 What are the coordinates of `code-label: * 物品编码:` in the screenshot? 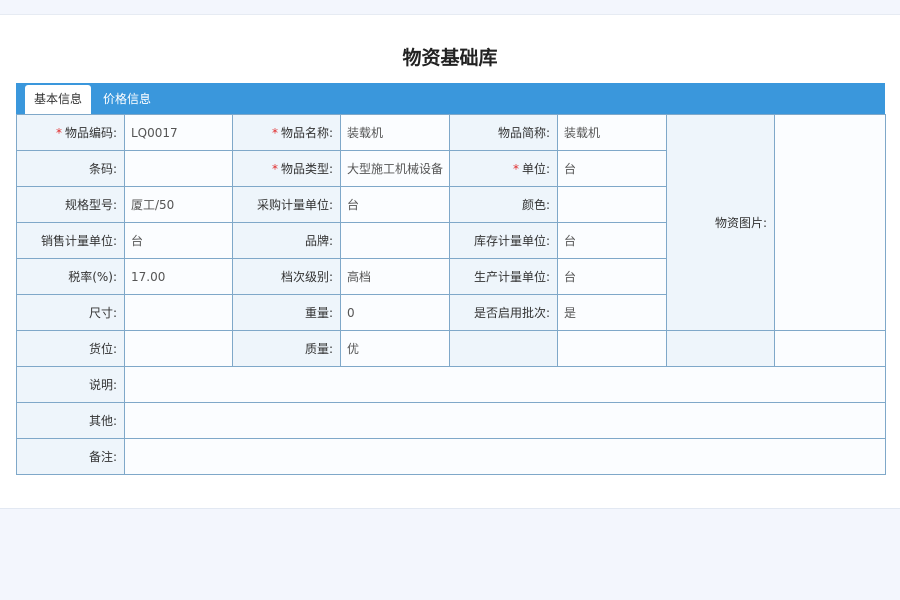 It's located at (70, 132).